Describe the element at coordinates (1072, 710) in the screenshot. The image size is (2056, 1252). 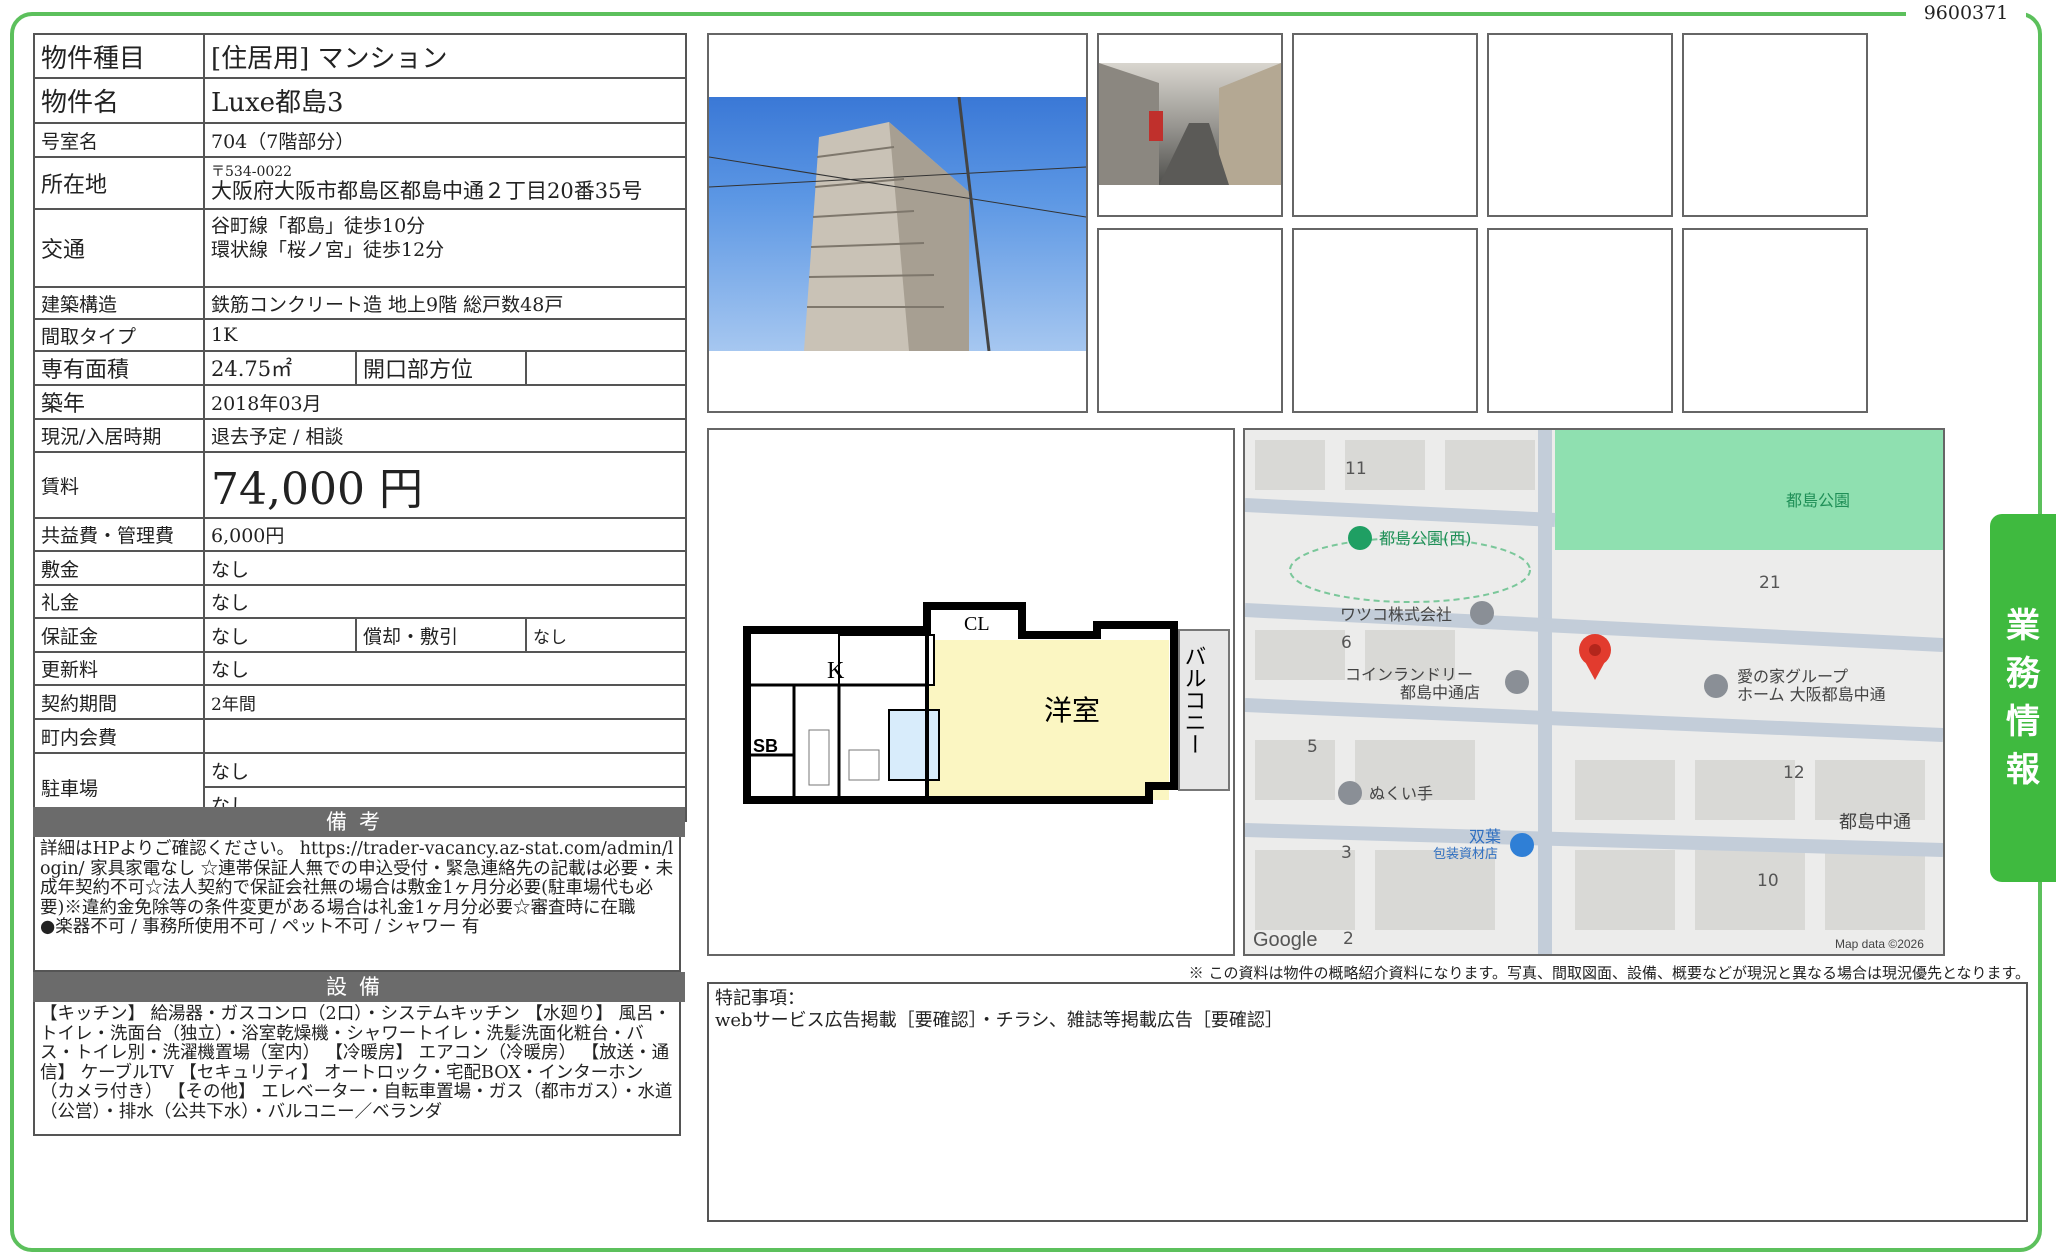
I see `western-room-label: 洋室` at that location.